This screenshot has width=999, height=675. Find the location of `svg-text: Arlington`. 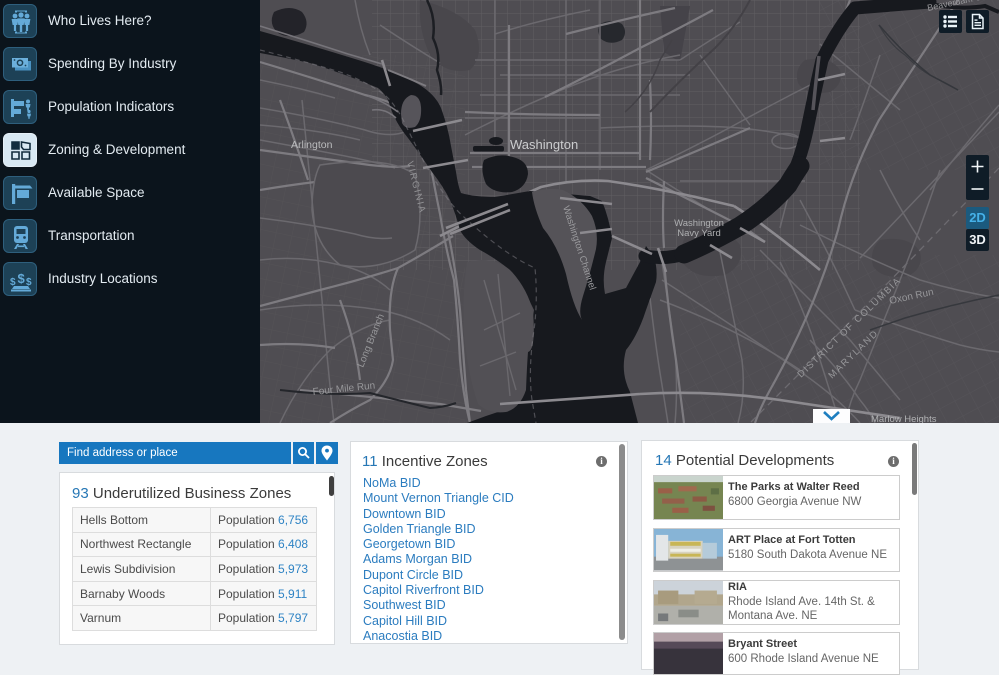

svg-text: Arlington is located at coordinates (312, 145).